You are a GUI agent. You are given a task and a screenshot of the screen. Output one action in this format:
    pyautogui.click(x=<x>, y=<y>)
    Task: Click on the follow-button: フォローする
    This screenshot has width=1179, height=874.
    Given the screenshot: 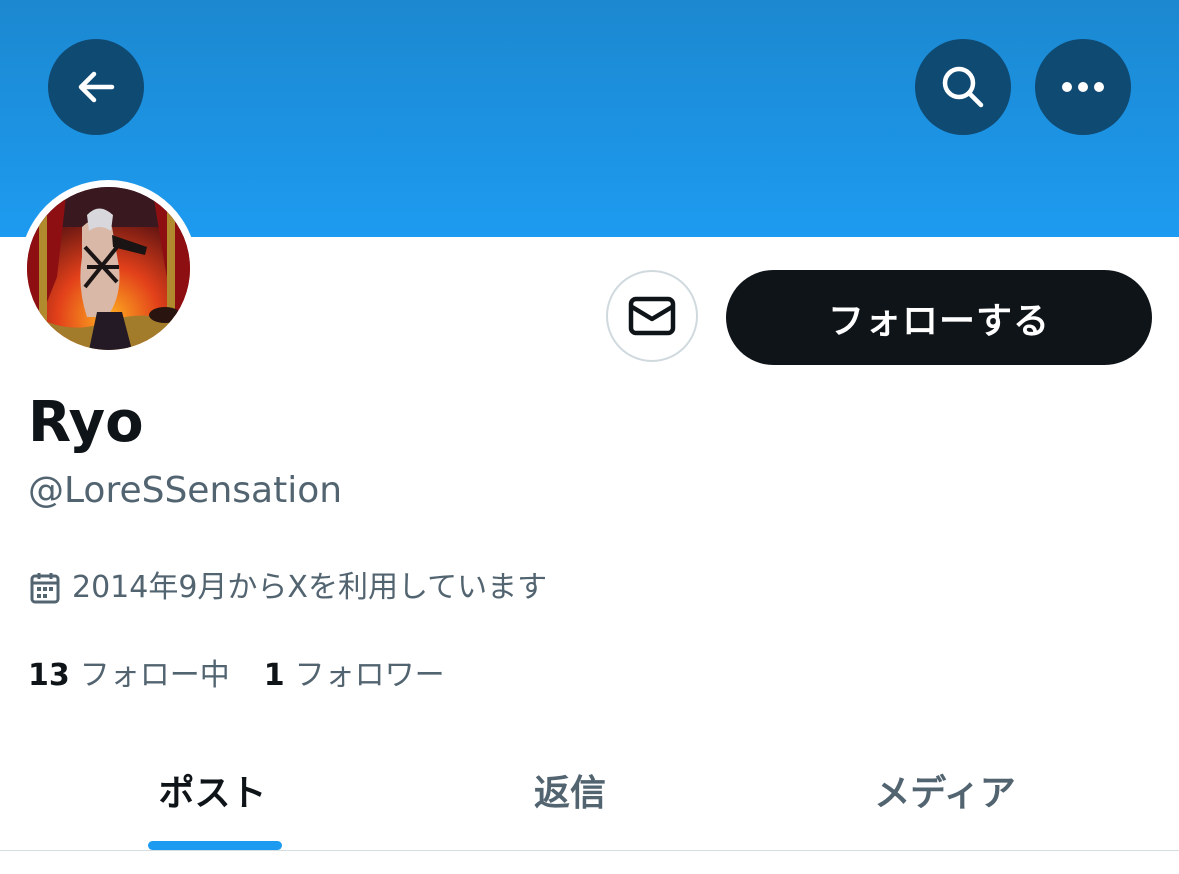 What is the action you would take?
    pyautogui.click(x=939, y=317)
    